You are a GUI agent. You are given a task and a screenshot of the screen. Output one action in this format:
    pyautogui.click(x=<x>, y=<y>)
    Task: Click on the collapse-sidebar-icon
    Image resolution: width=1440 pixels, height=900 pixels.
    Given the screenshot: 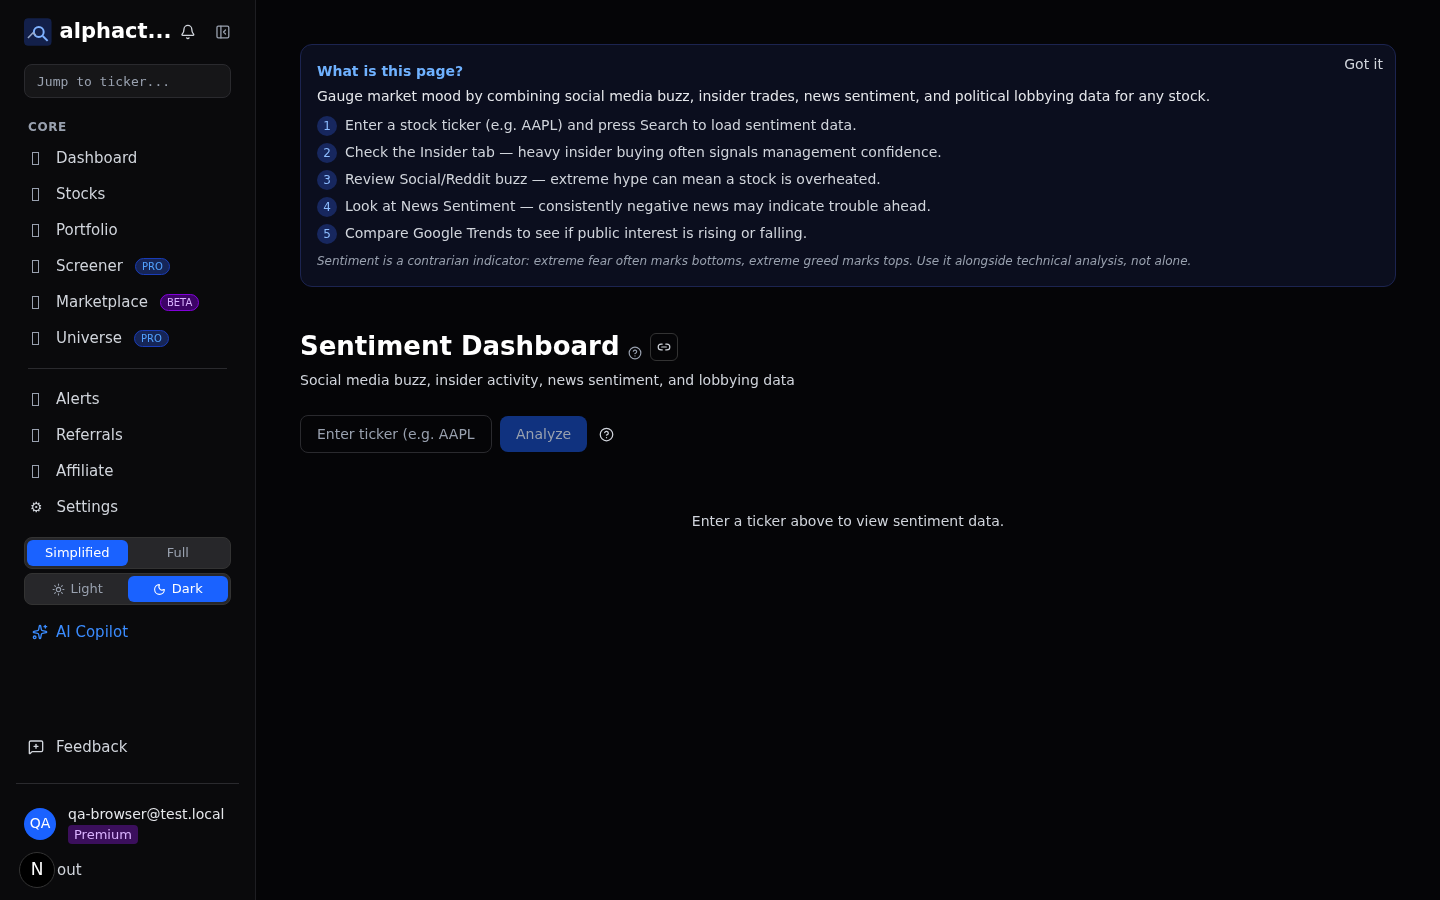 What is the action you would take?
    pyautogui.click(x=223, y=32)
    